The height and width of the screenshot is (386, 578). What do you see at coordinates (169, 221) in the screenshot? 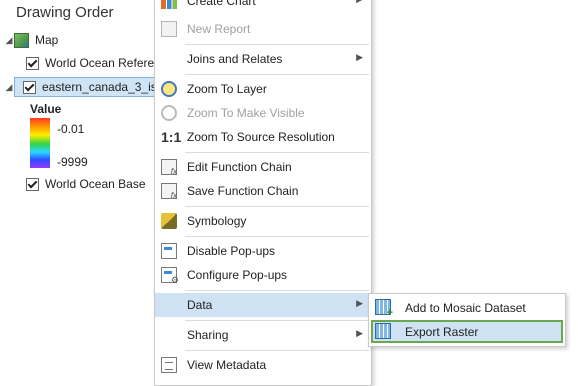
I see `symbology-icon` at bounding box center [169, 221].